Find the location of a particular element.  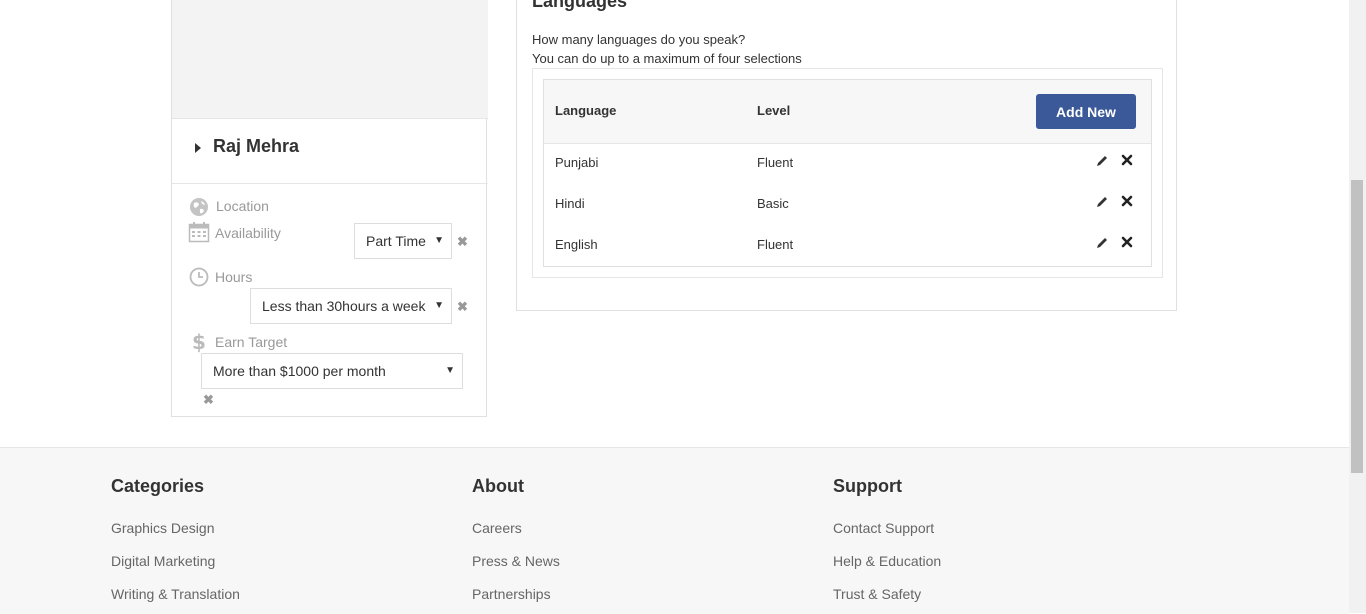

footer-link: Writing & Translation is located at coordinates (175, 594).